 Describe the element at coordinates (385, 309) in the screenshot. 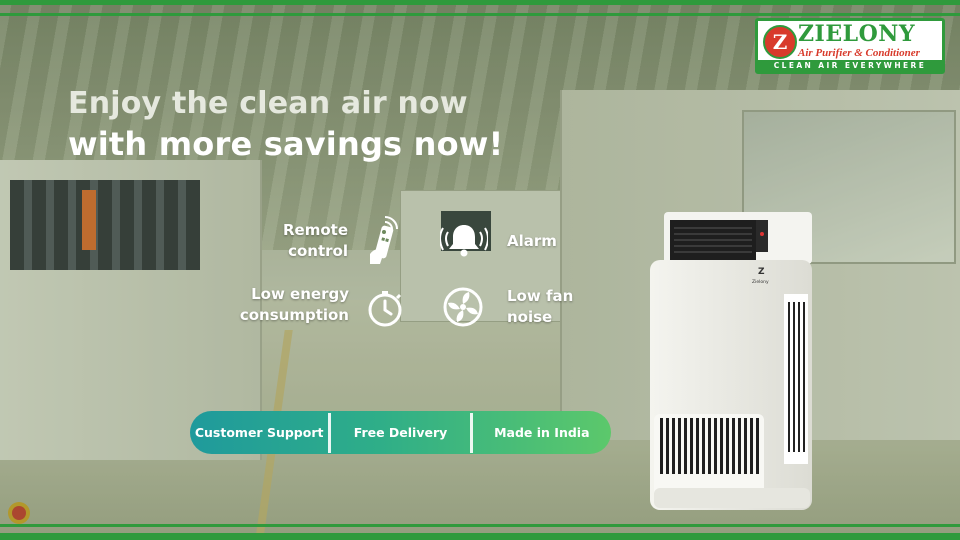

I see `timer-icon` at that location.